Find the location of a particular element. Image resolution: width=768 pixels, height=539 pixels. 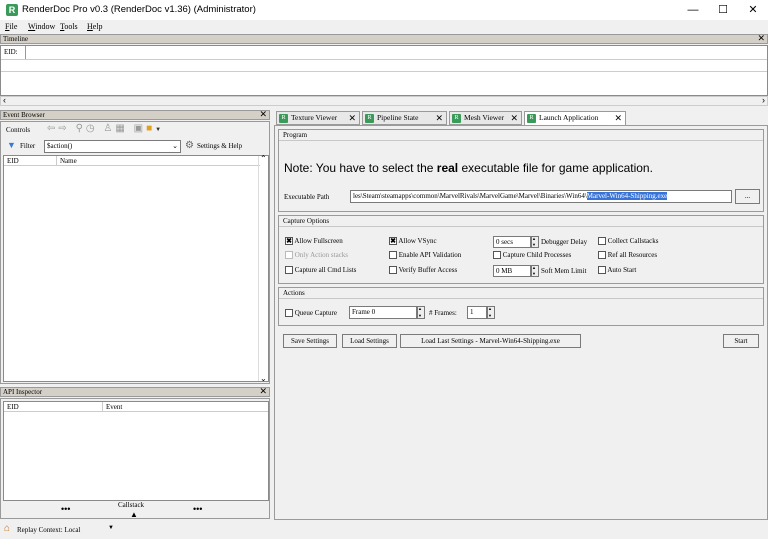

vertical-scrollbar: ⌃ ⌄ is located at coordinates (263, 268).